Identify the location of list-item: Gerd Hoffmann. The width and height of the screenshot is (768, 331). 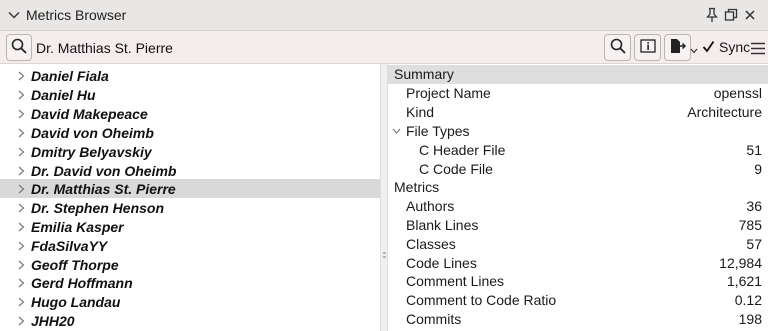
(190, 282).